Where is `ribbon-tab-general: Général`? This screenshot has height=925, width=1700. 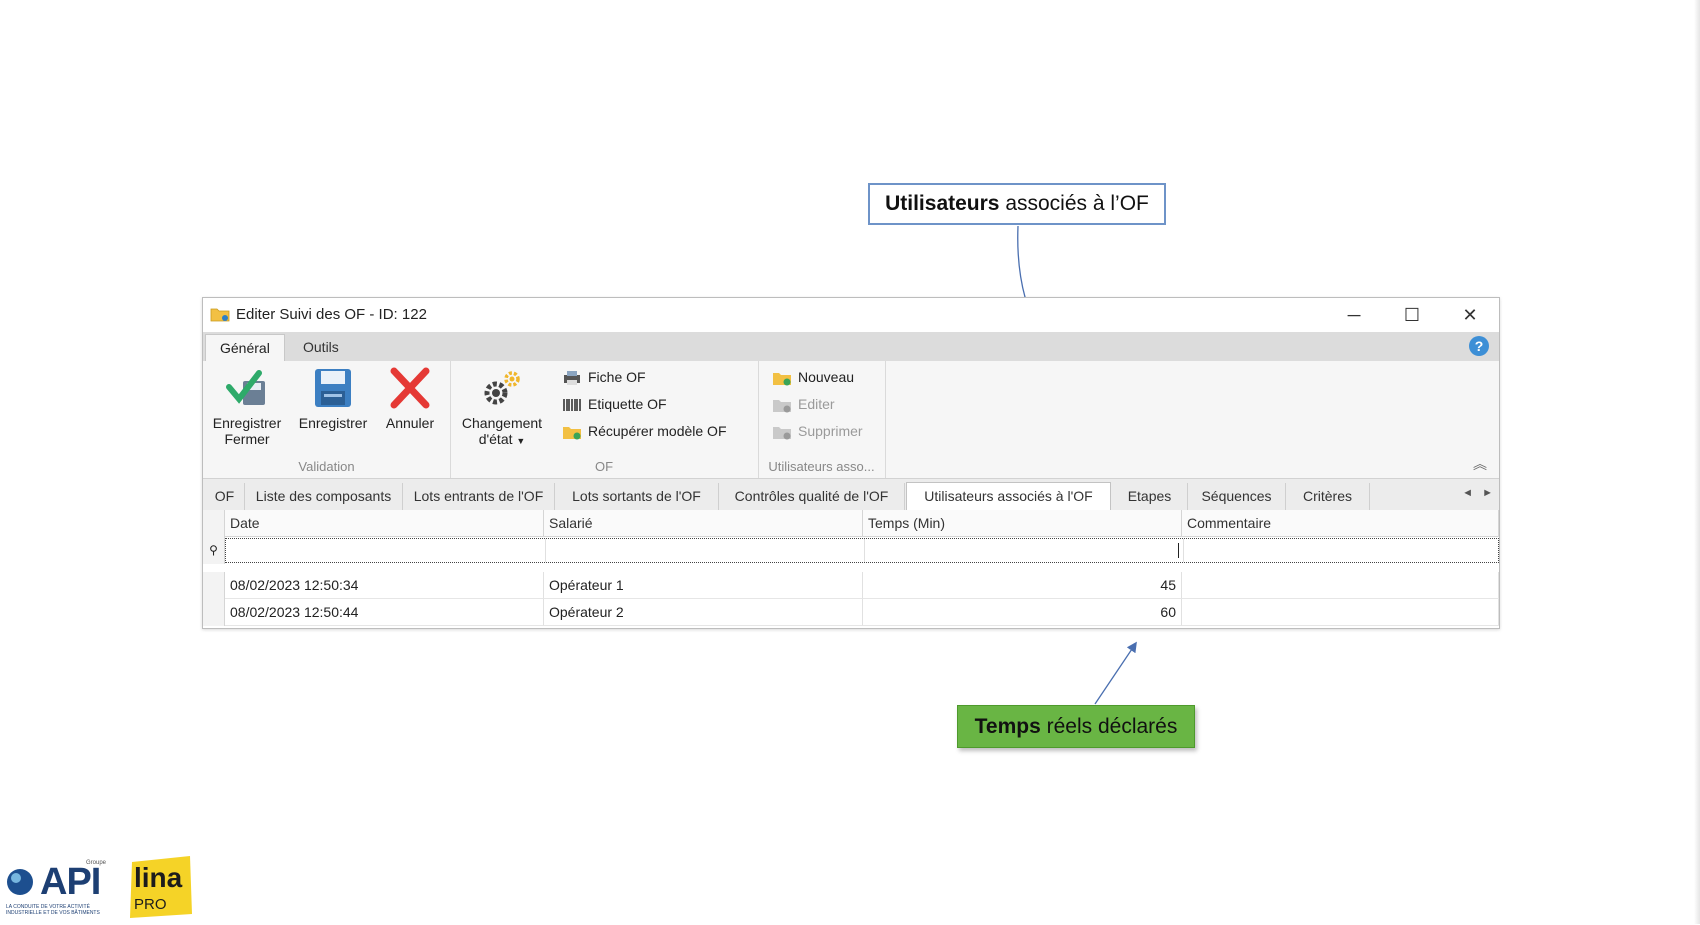 ribbon-tab-general: Général is located at coordinates (245, 348).